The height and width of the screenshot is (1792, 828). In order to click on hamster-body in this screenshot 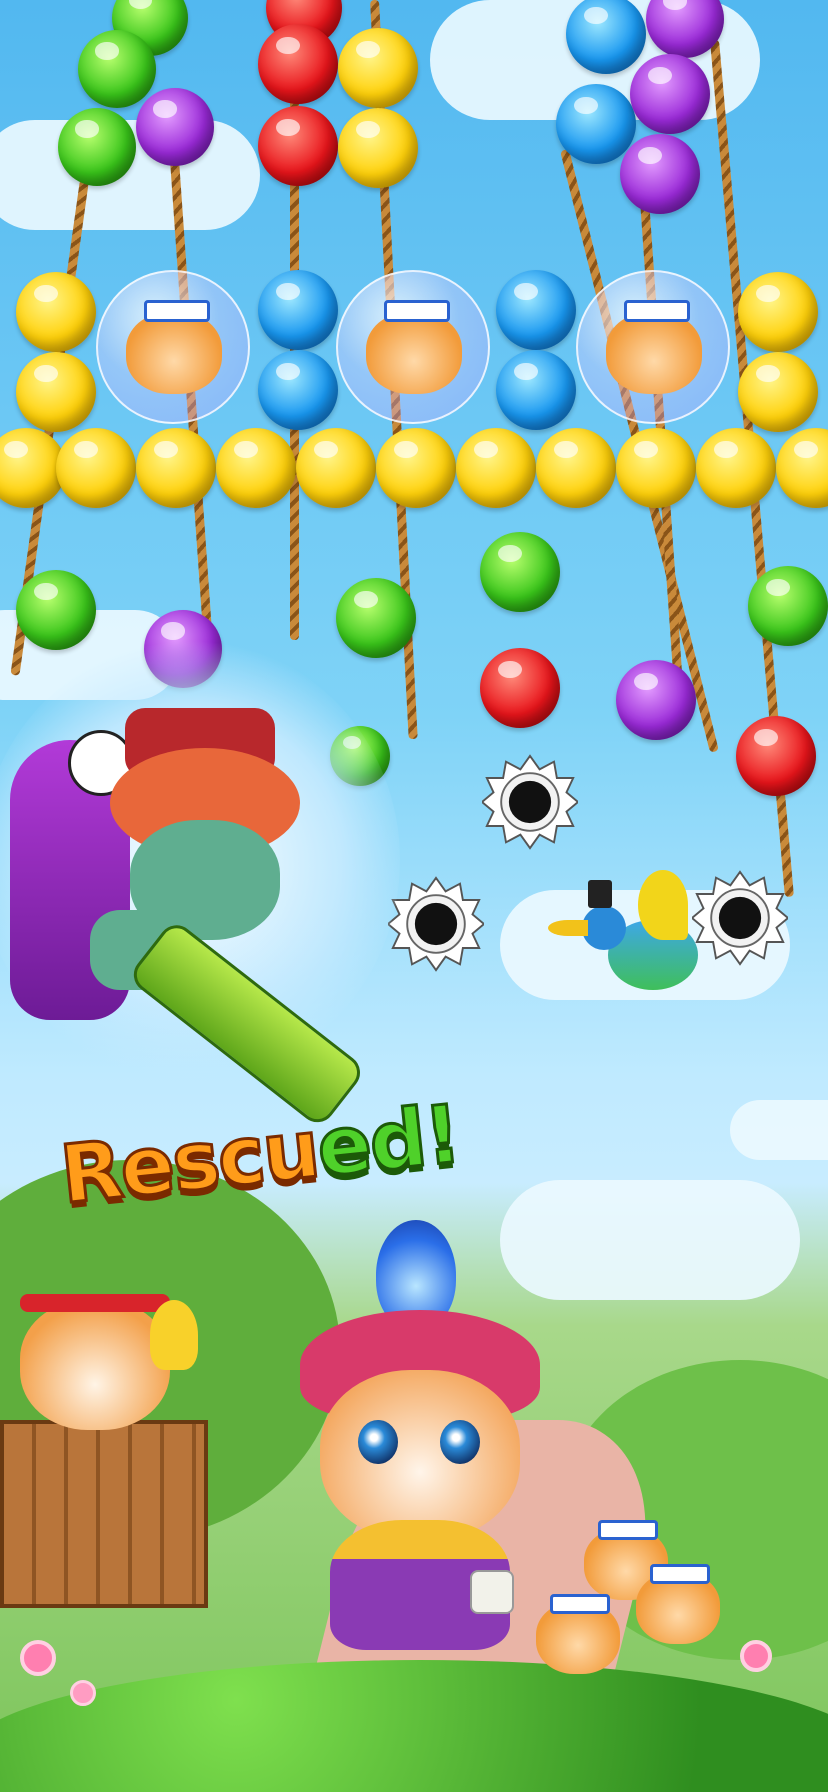, I will do `click(95, 1365)`.